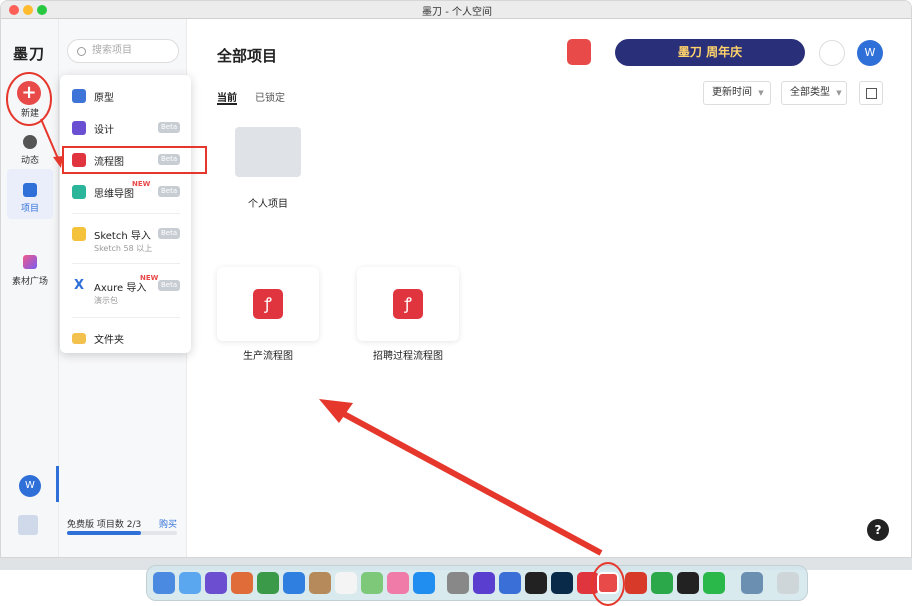 This screenshot has height=606, width=912. What do you see at coordinates (608, 584) in the screenshot?
I see `annotation-circle-dock` at bounding box center [608, 584].